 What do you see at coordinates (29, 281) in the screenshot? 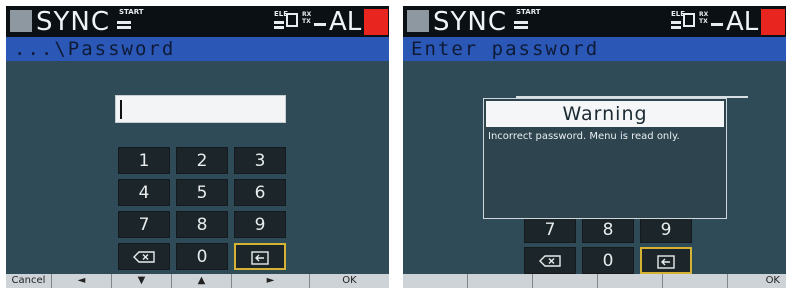
I see `cancel-button: Cancel` at bounding box center [29, 281].